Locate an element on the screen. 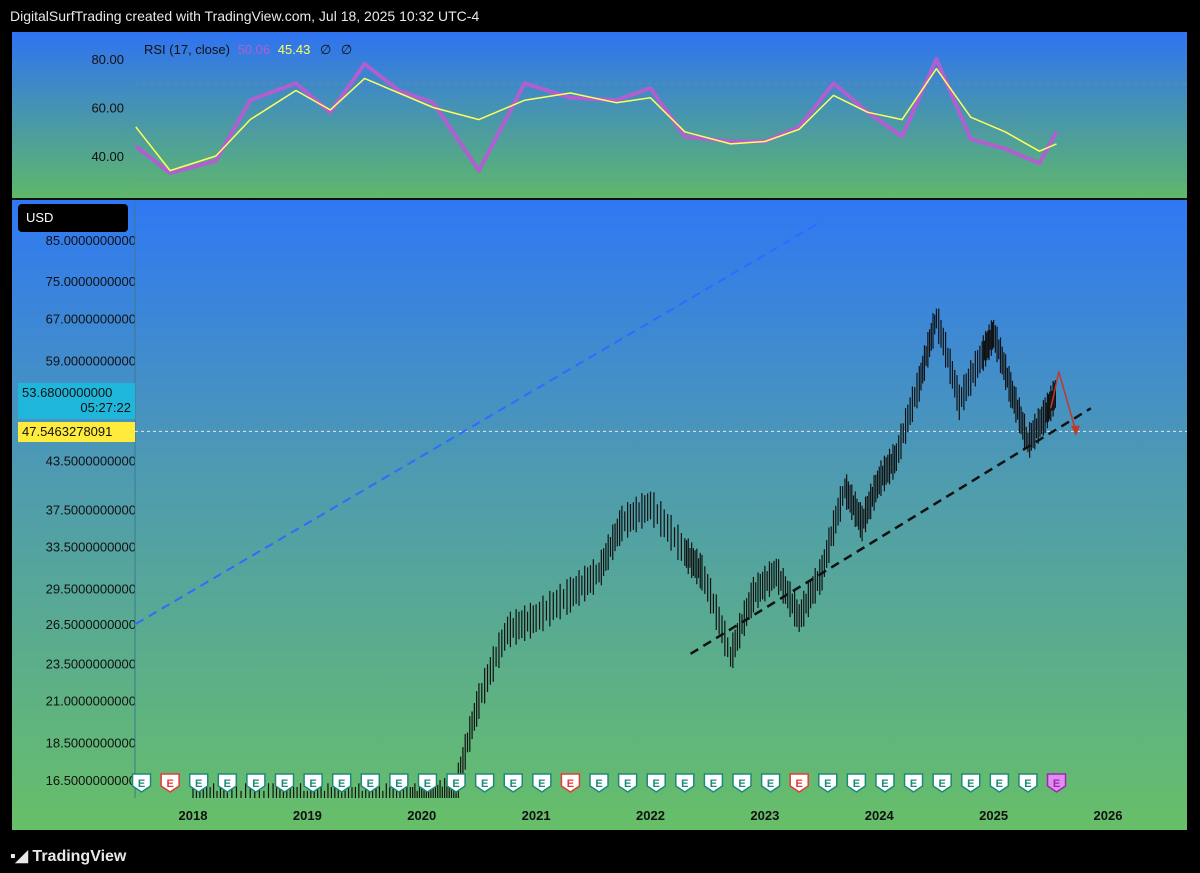  price-tick-label: 75.0000000000 is located at coordinates (91, 281).